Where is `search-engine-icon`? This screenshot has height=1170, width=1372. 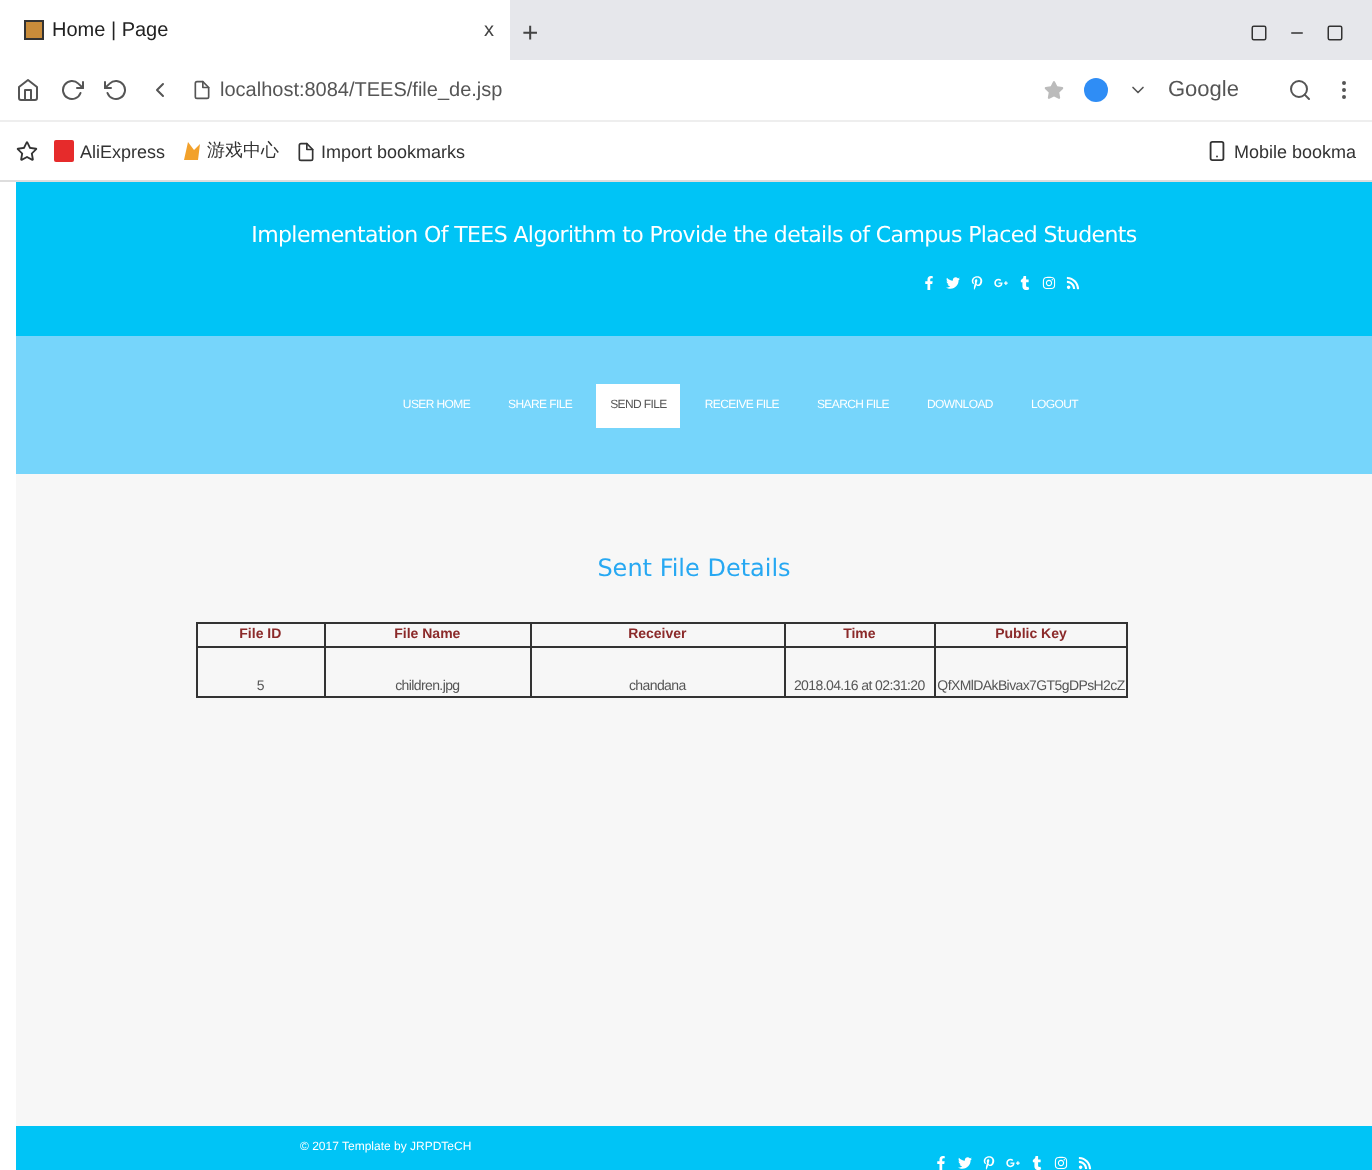 search-engine-icon is located at coordinates (1096, 90).